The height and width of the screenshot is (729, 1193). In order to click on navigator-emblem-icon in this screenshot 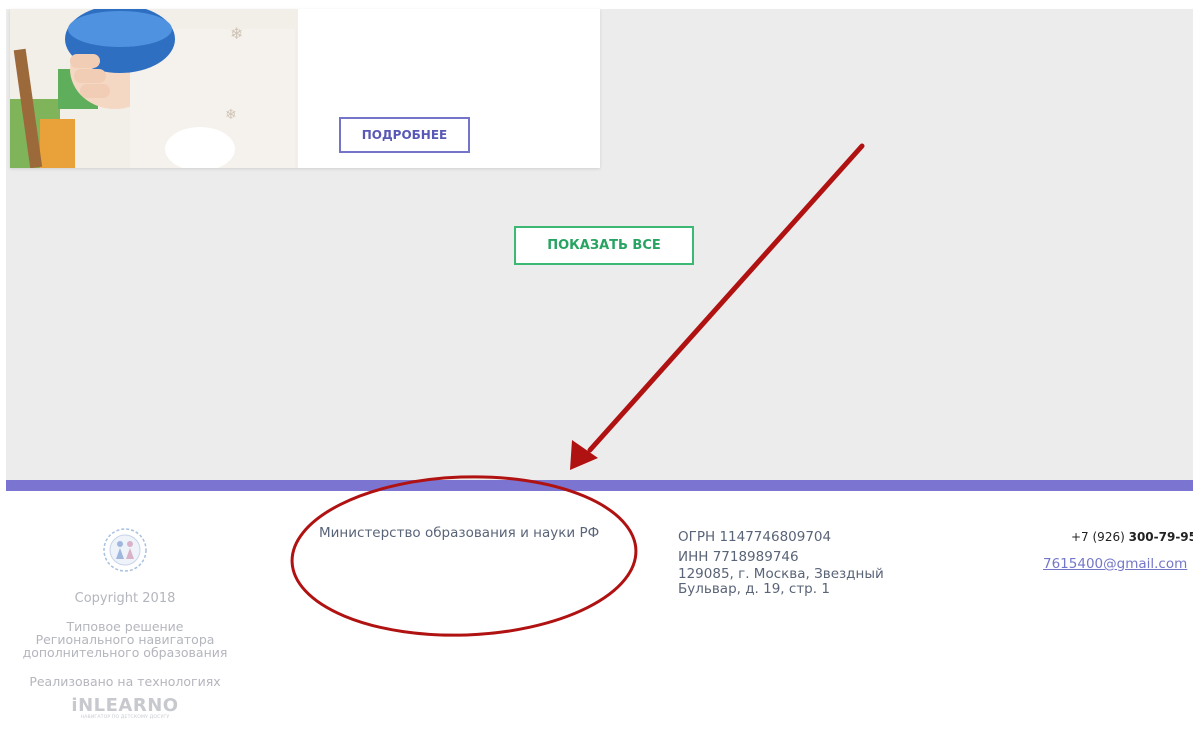, I will do `click(125, 550)`.